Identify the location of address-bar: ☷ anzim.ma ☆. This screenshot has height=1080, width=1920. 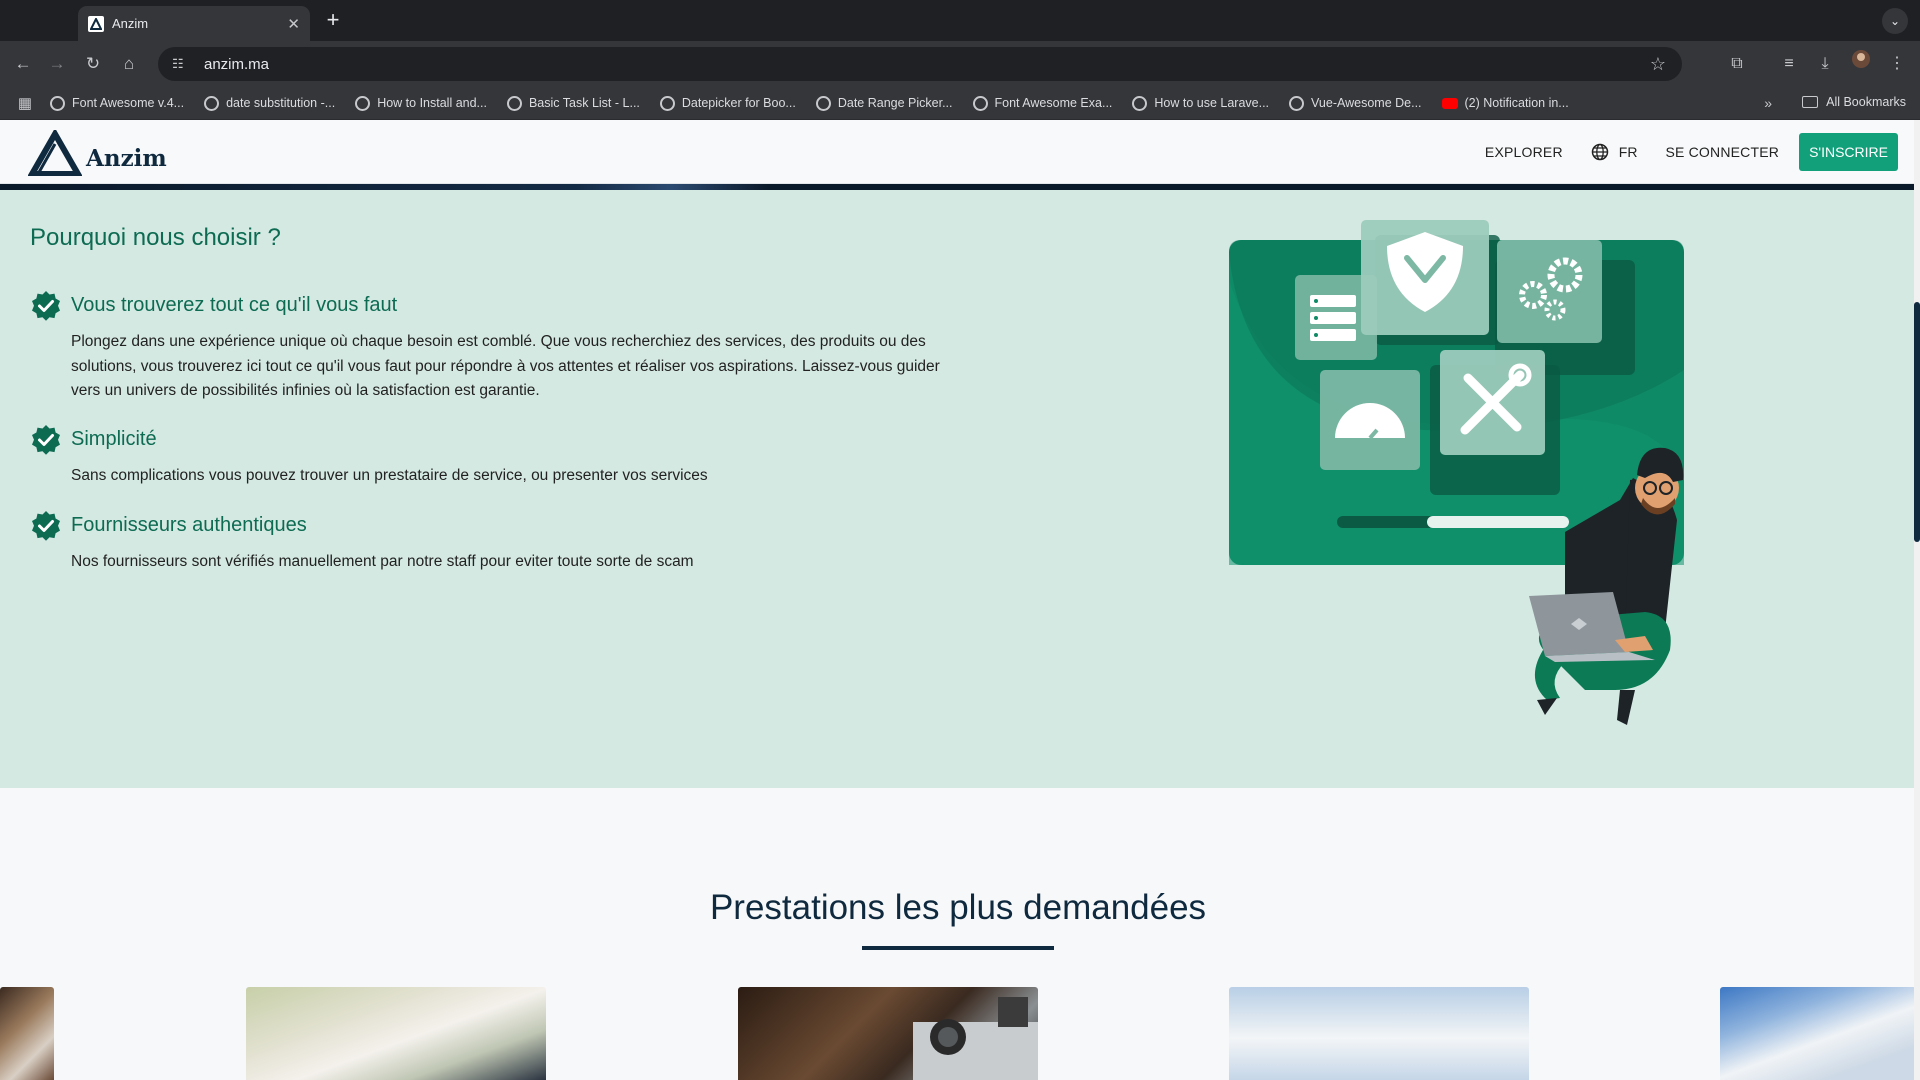
(920, 64).